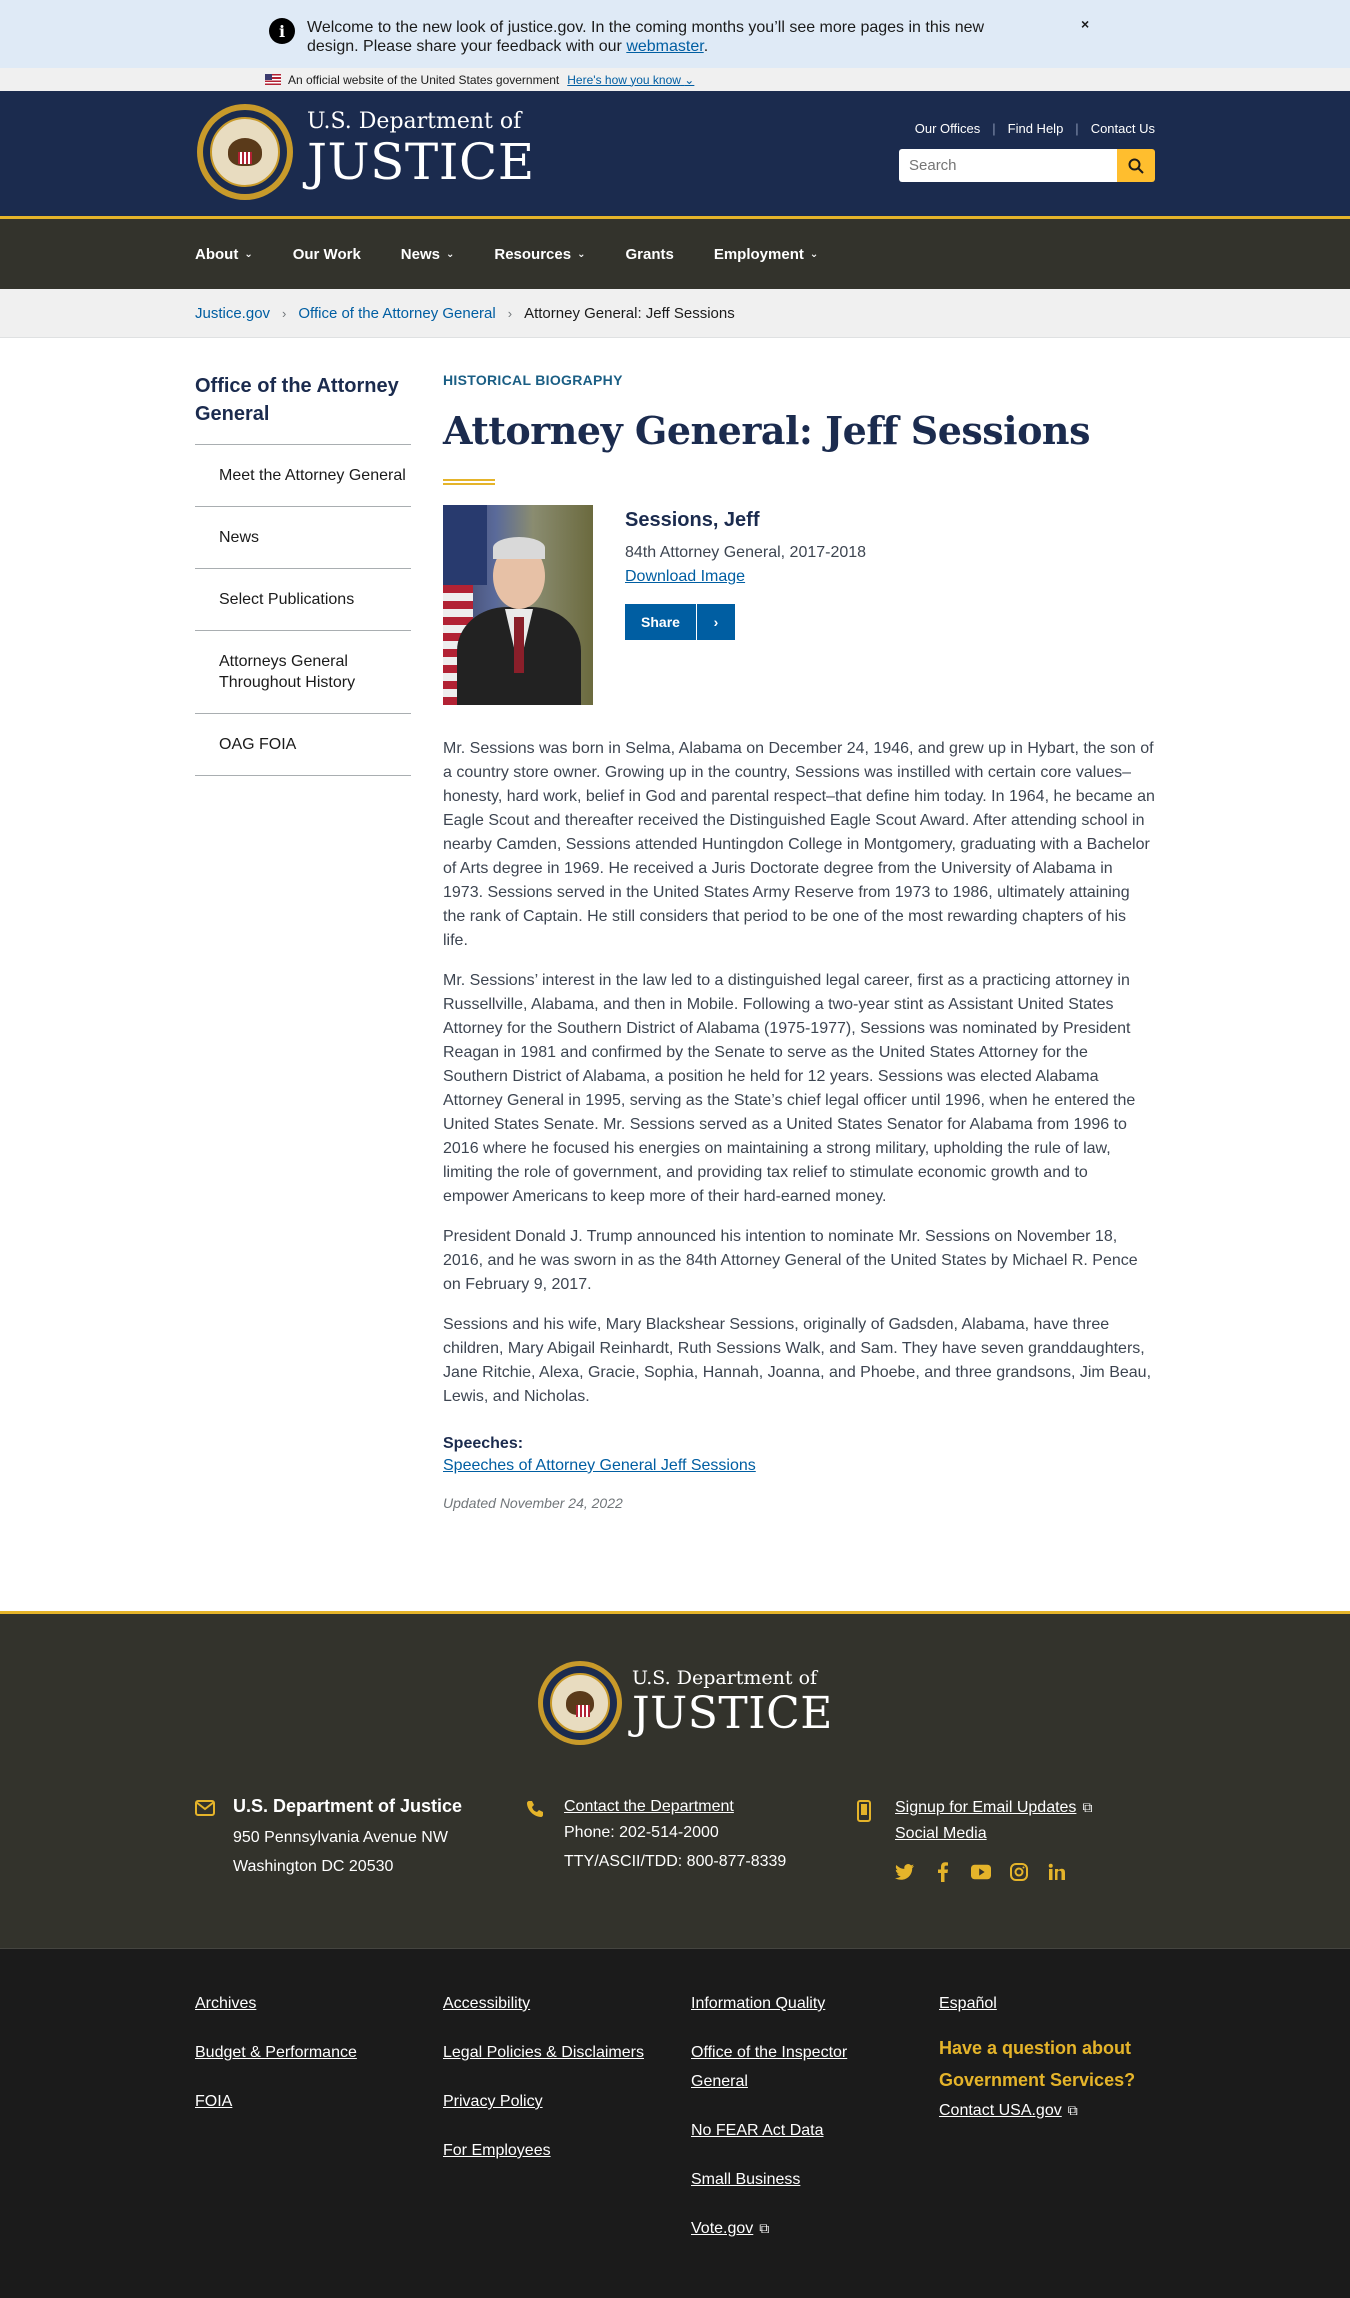 The image size is (1350, 2298). I want to click on sidebar-item-oag-foia: OAG FOIA, so click(303, 745).